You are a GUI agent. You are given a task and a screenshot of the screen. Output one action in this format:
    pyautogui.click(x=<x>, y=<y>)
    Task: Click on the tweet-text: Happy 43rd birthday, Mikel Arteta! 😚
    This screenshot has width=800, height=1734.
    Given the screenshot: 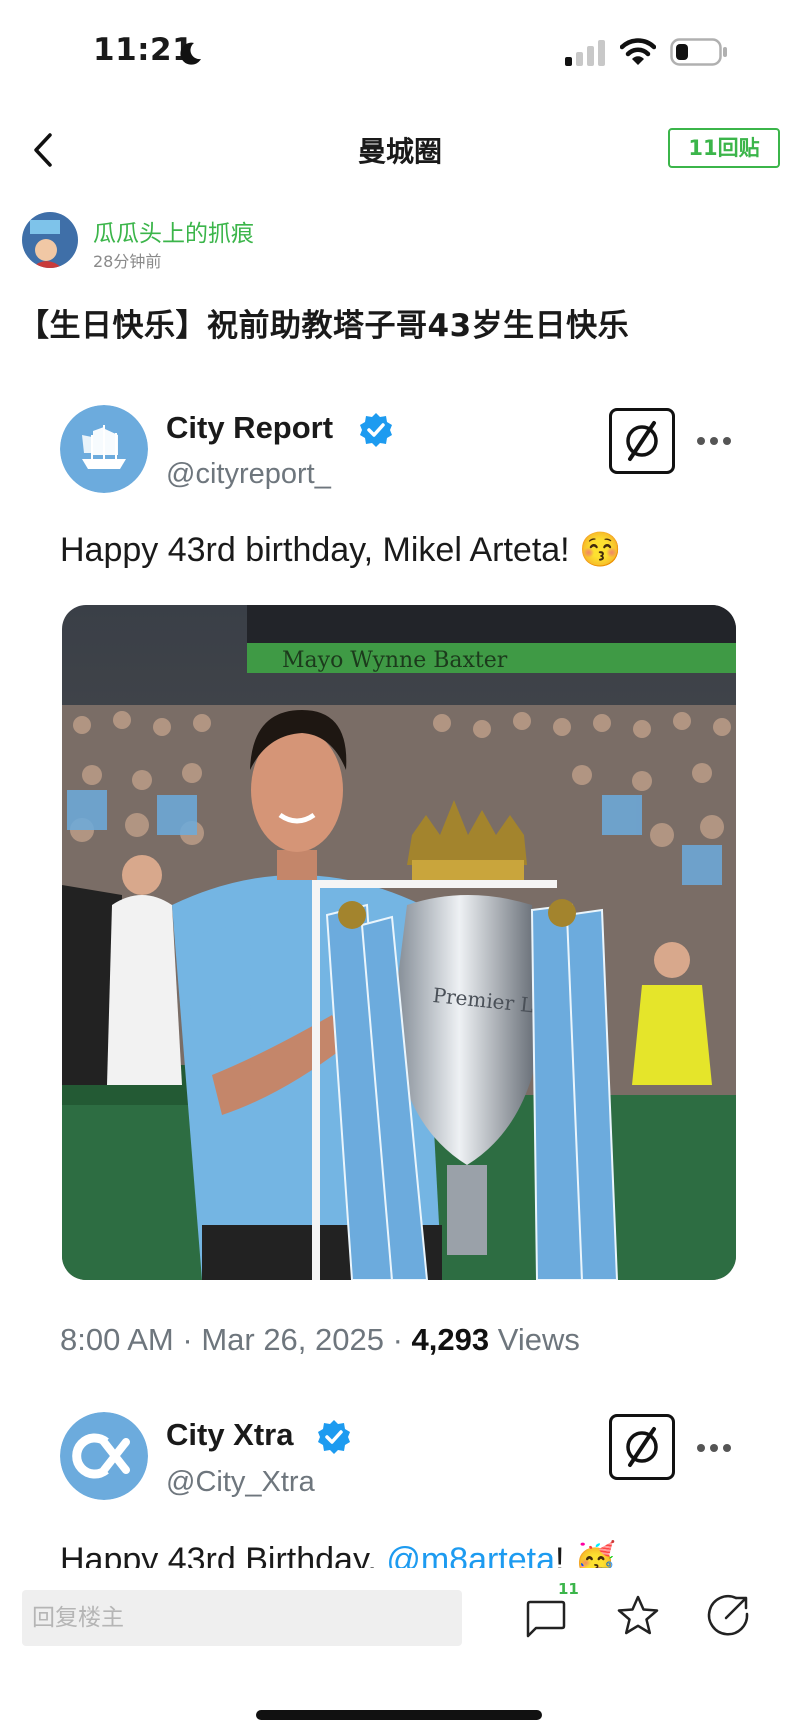 What is the action you would take?
    pyautogui.click(x=340, y=550)
    